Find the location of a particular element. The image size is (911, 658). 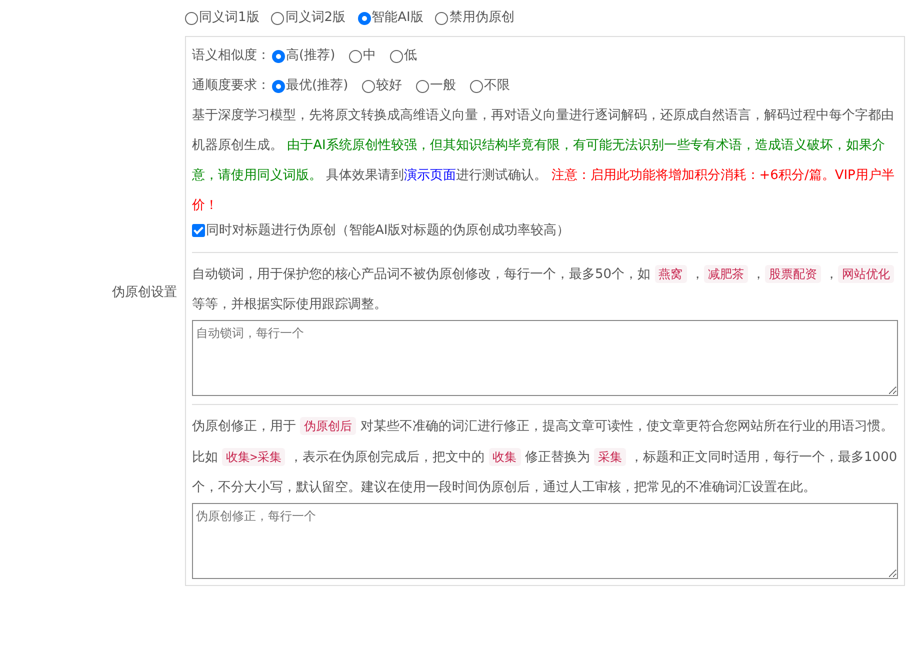

section-label: 伪原创设置 is located at coordinates (144, 293).